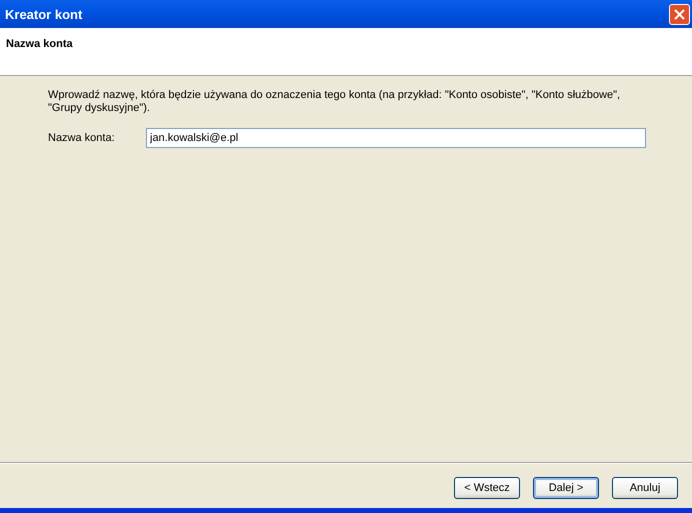  Describe the element at coordinates (645, 488) in the screenshot. I see `wizard-button: Anuluj` at that location.